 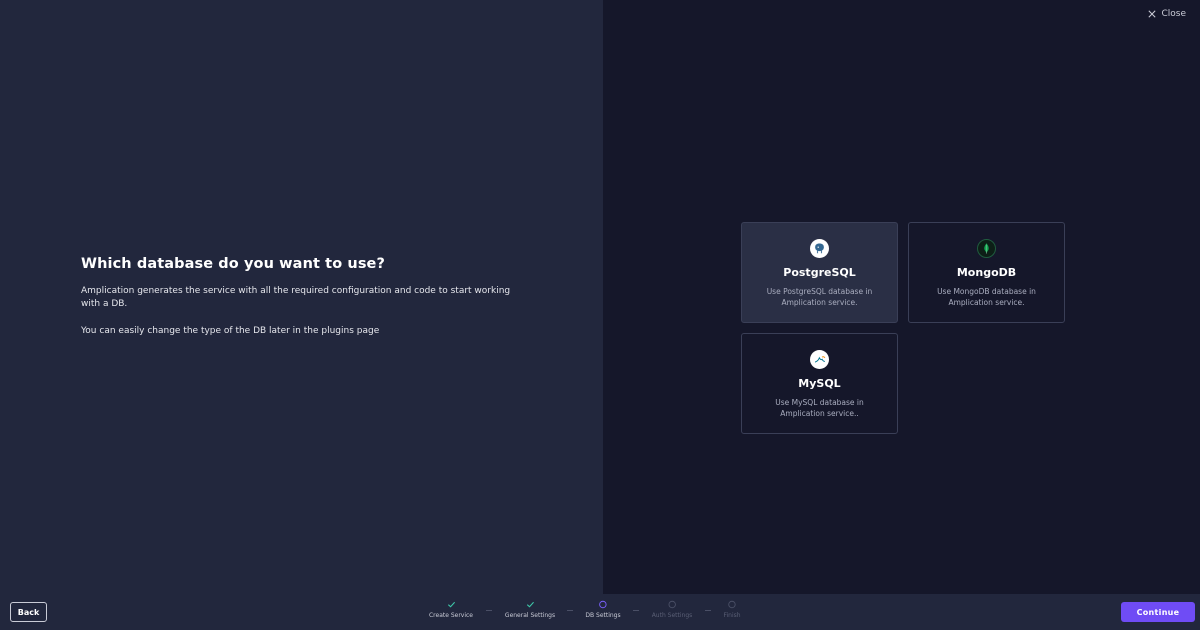 I want to click on step-label: DB Settings, so click(x=603, y=615).